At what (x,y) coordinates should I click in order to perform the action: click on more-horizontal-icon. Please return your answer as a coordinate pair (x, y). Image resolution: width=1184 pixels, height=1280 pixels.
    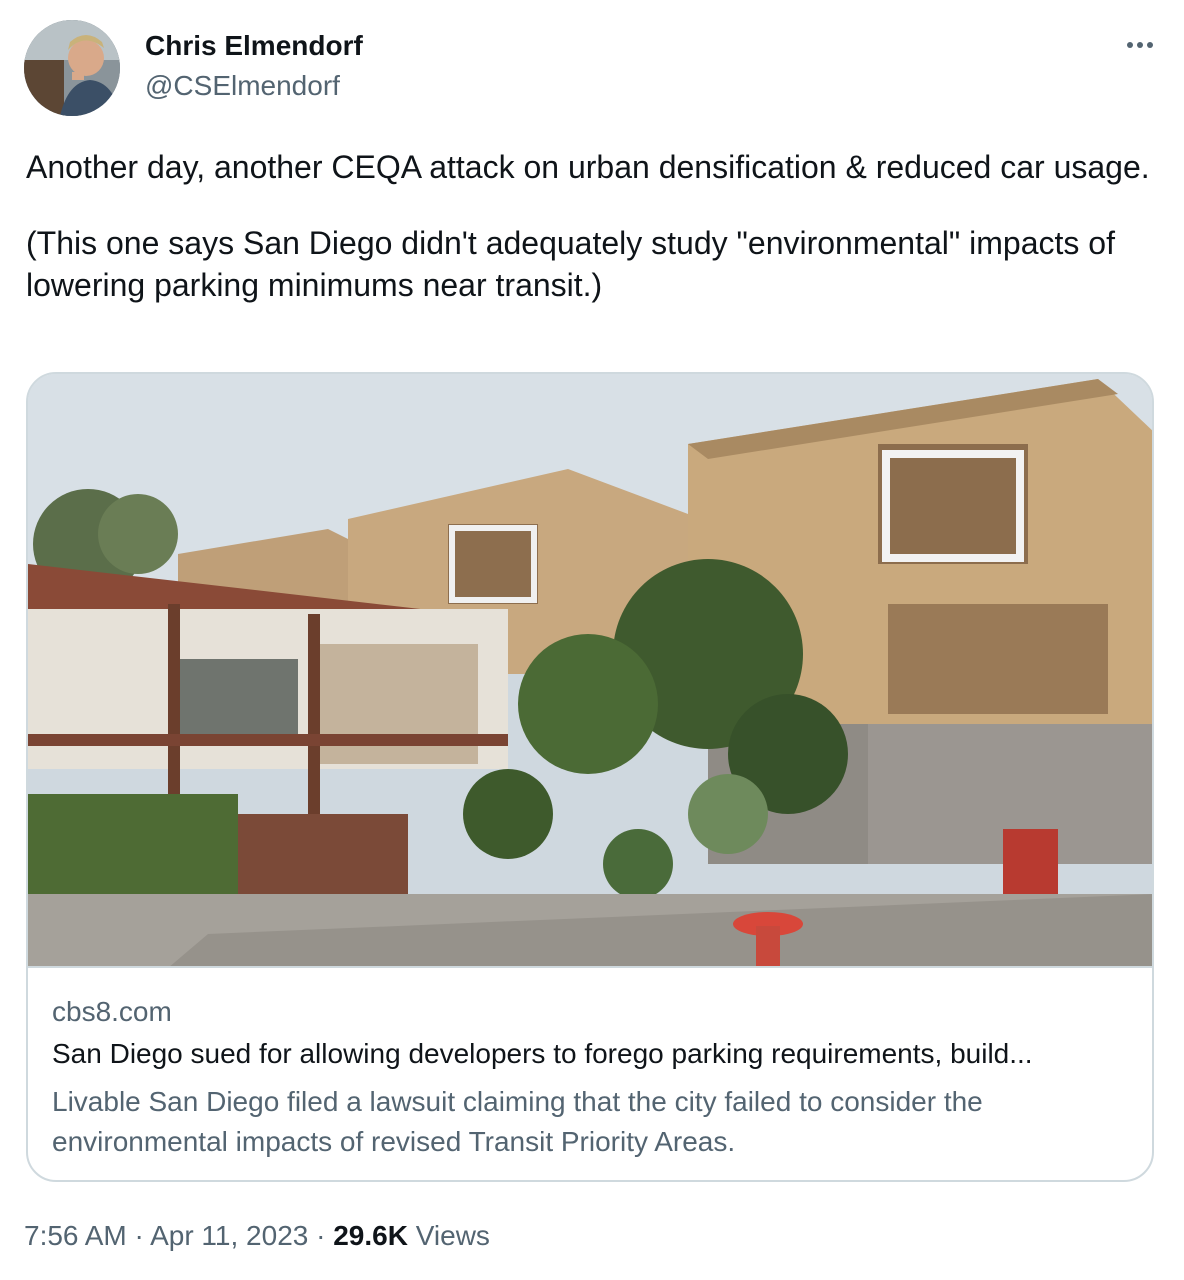
    Looking at the image, I should click on (1140, 45).